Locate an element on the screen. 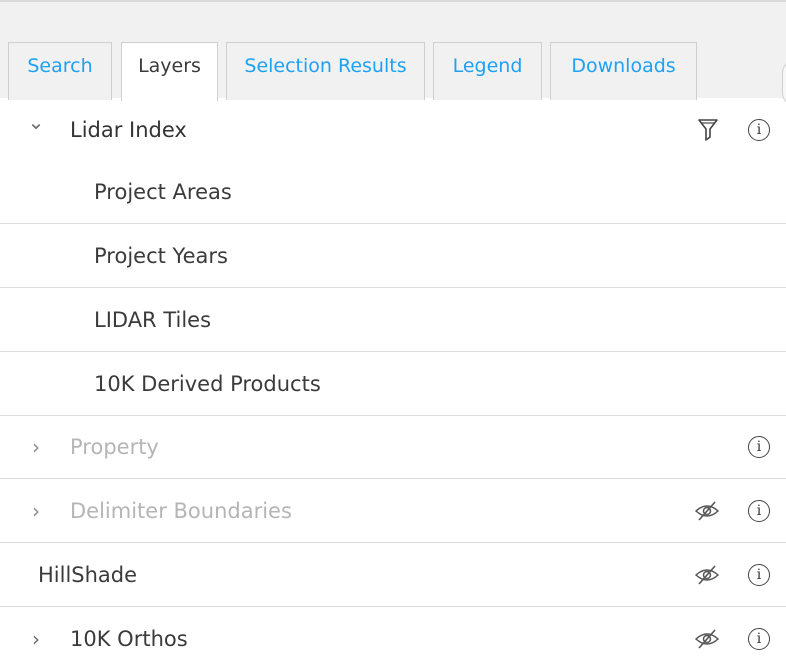  tab-label: Layers is located at coordinates (169, 66).